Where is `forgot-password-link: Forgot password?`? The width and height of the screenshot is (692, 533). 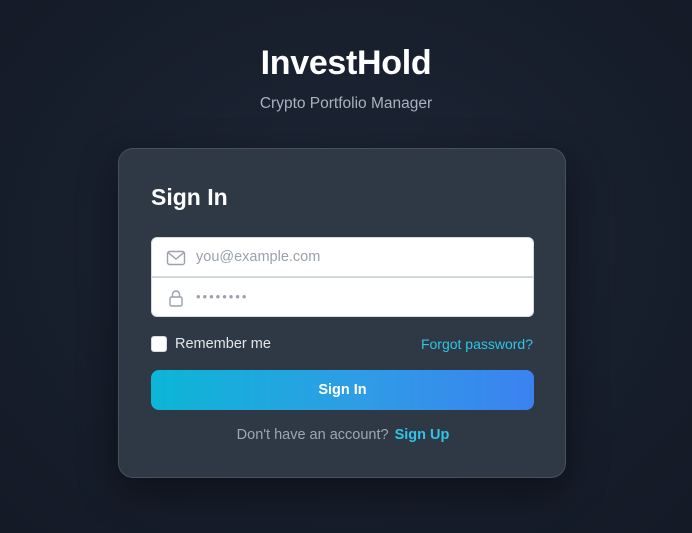 forgot-password-link: Forgot password? is located at coordinates (477, 344).